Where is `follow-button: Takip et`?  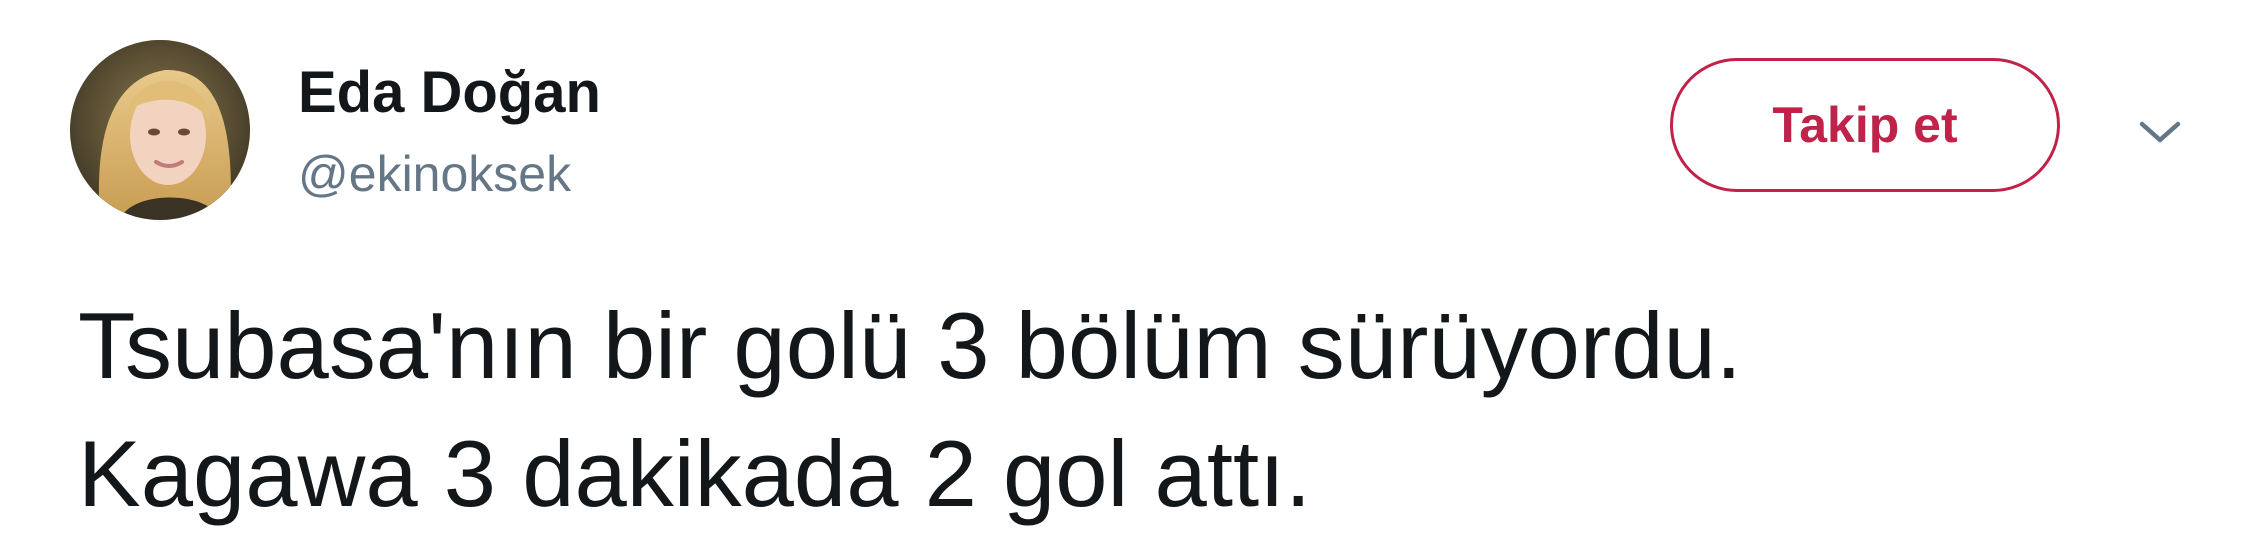 follow-button: Takip et is located at coordinates (1865, 125).